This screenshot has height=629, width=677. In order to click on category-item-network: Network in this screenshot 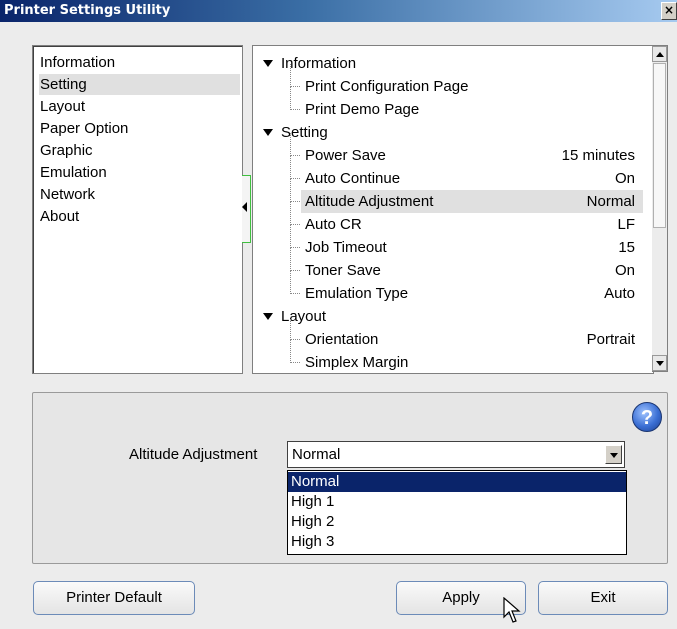, I will do `click(67, 194)`.